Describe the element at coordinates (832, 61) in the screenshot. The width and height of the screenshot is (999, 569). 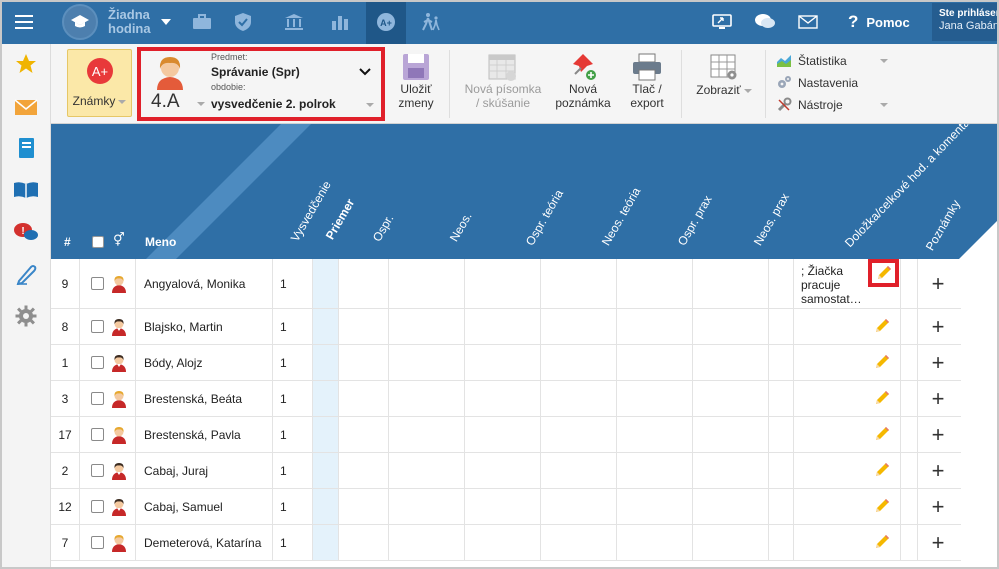
I see `statistics-menu: Štatistika` at that location.